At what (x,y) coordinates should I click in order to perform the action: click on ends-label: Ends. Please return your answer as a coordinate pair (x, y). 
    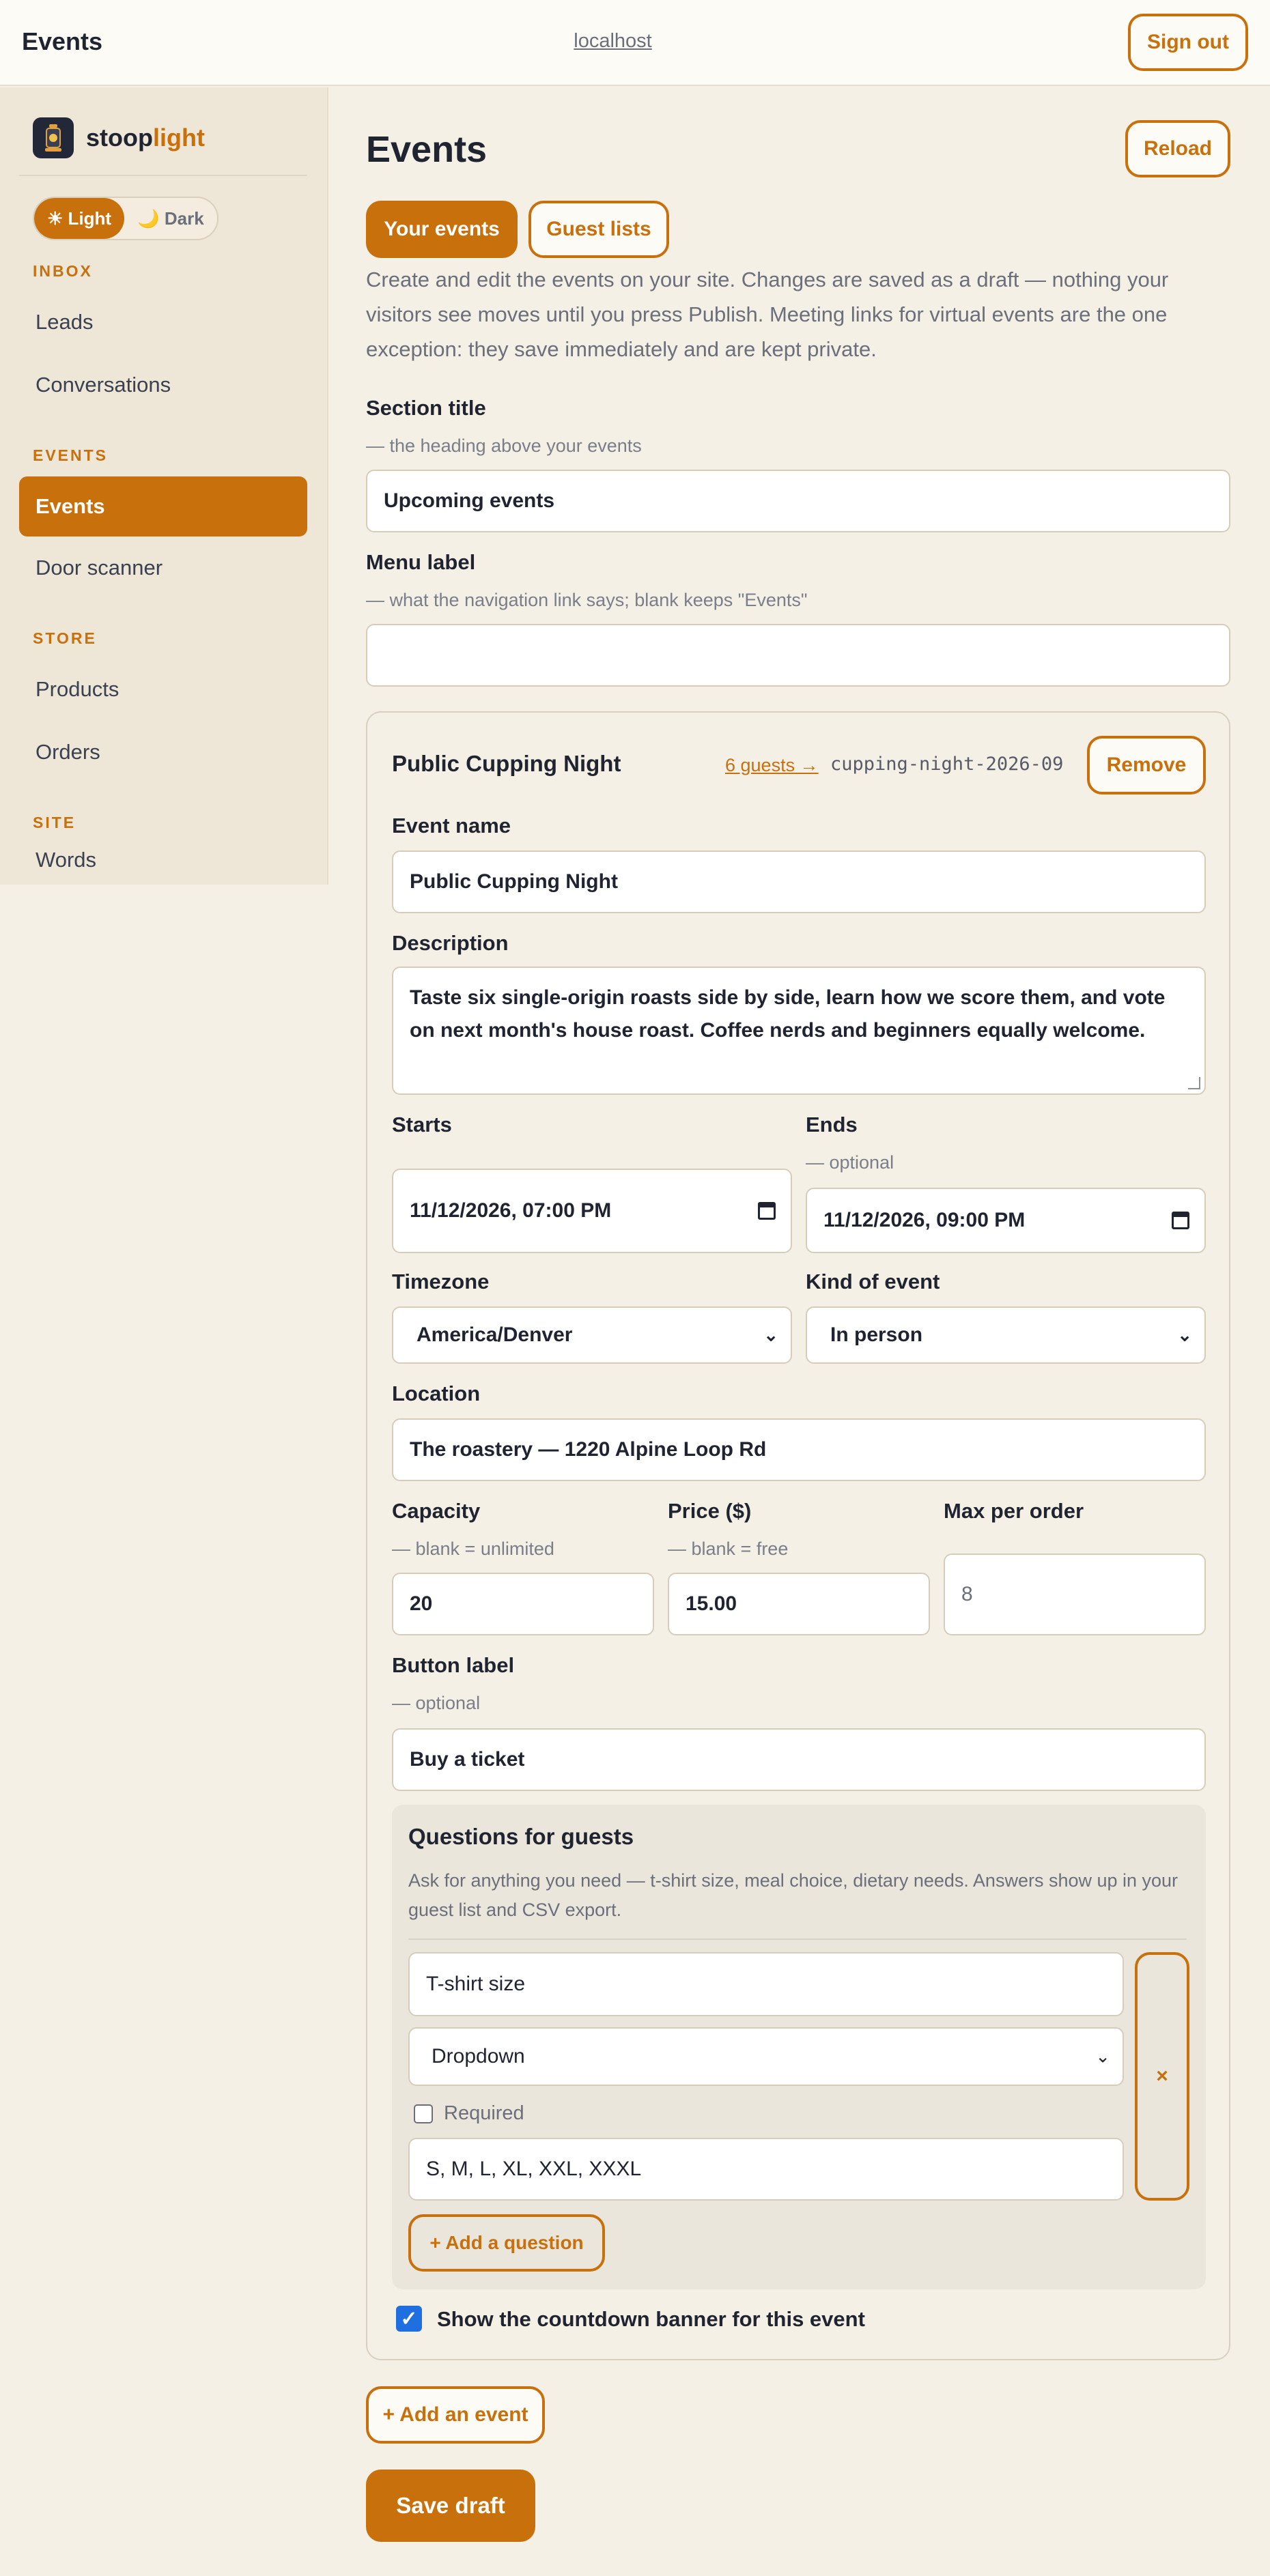
    Looking at the image, I should click on (832, 1124).